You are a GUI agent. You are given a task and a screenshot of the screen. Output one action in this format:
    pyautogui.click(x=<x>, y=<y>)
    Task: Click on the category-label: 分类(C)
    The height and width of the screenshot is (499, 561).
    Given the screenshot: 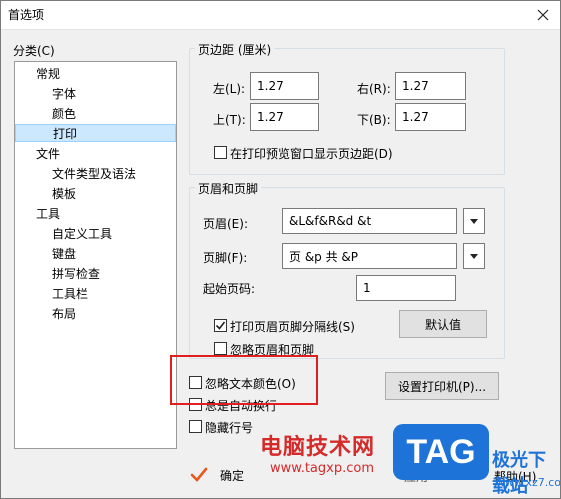 What is the action you would take?
    pyautogui.click(x=34, y=51)
    